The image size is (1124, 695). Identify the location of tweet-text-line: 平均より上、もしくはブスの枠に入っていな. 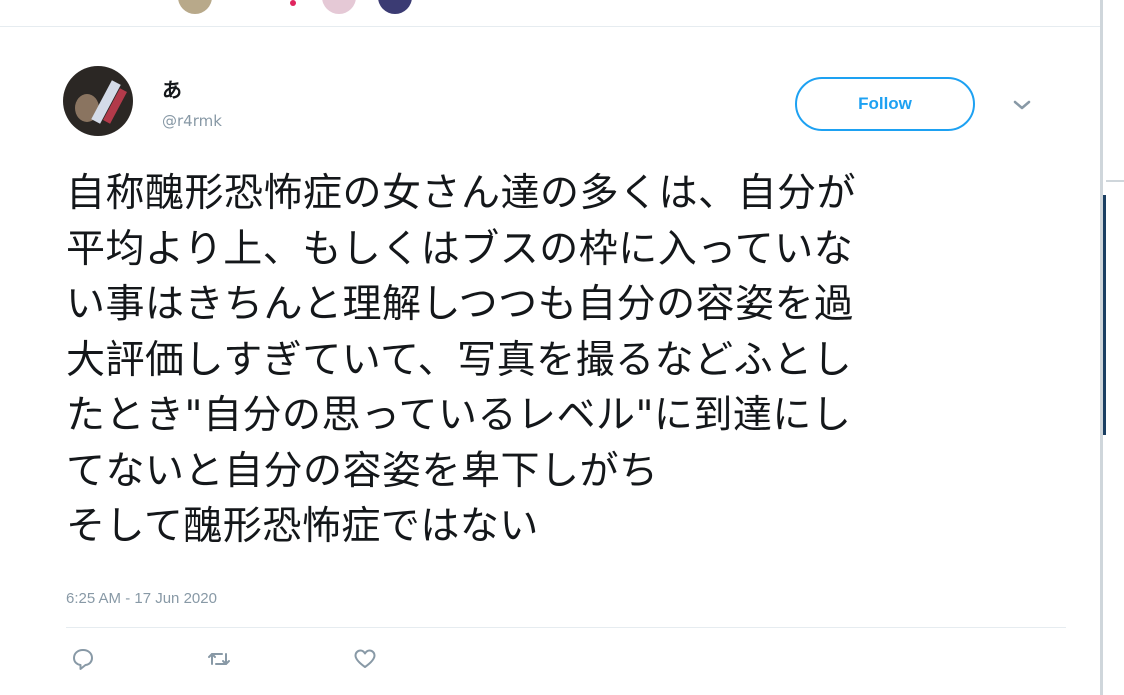
(460, 249).